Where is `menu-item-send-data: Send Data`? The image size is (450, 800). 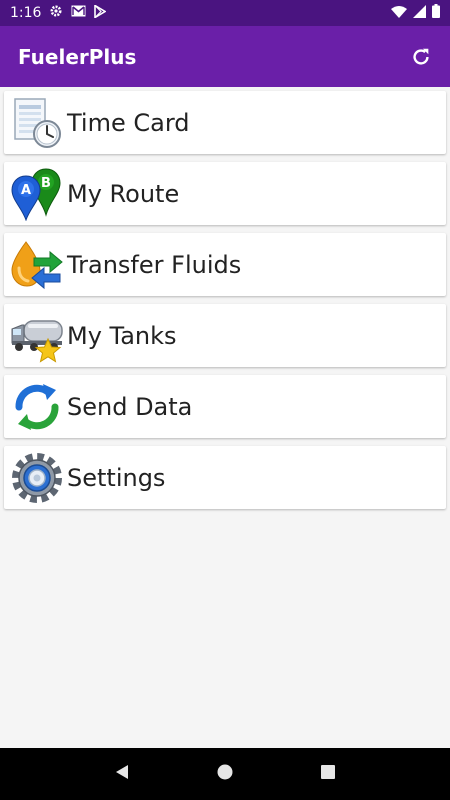 menu-item-send-data: Send Data is located at coordinates (225, 406).